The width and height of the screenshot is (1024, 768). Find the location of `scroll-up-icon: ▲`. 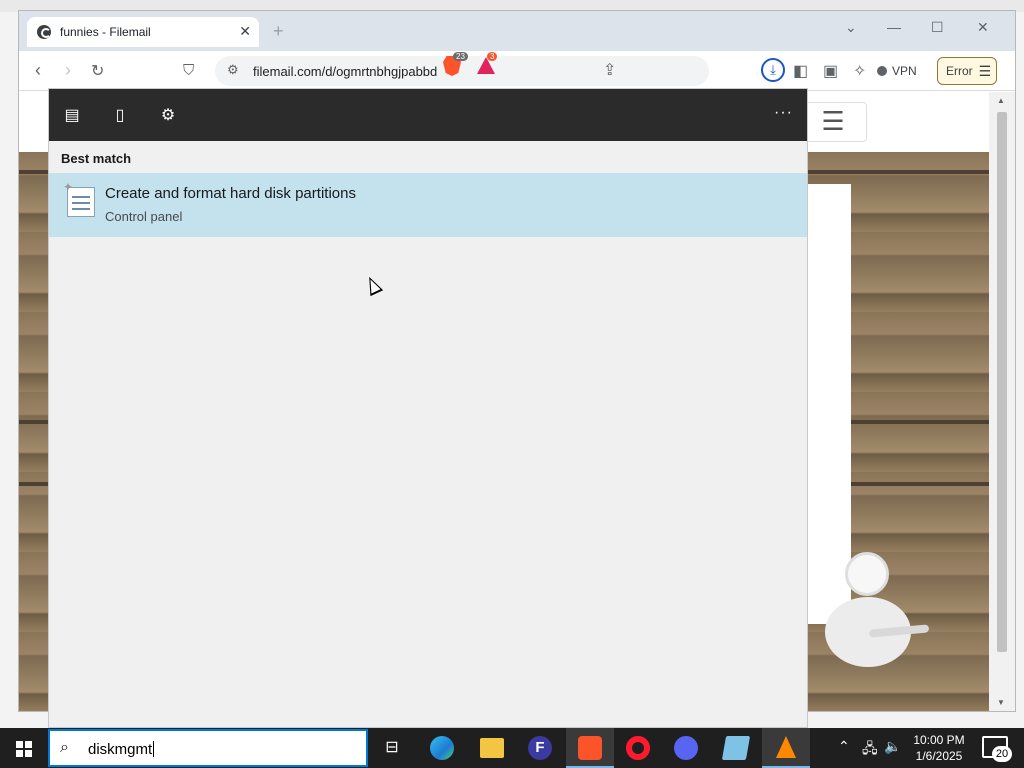

scroll-up-icon: ▲ is located at coordinates (1001, 100).